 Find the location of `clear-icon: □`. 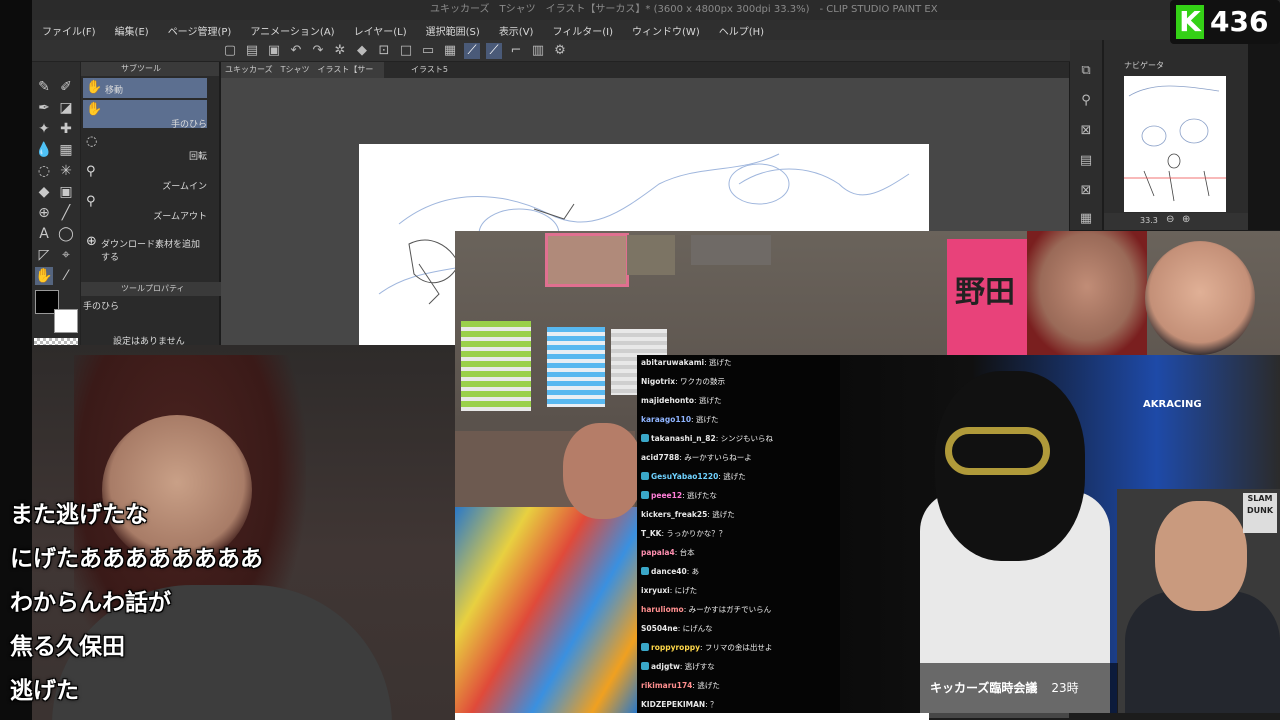

clear-icon: □ is located at coordinates (406, 51).